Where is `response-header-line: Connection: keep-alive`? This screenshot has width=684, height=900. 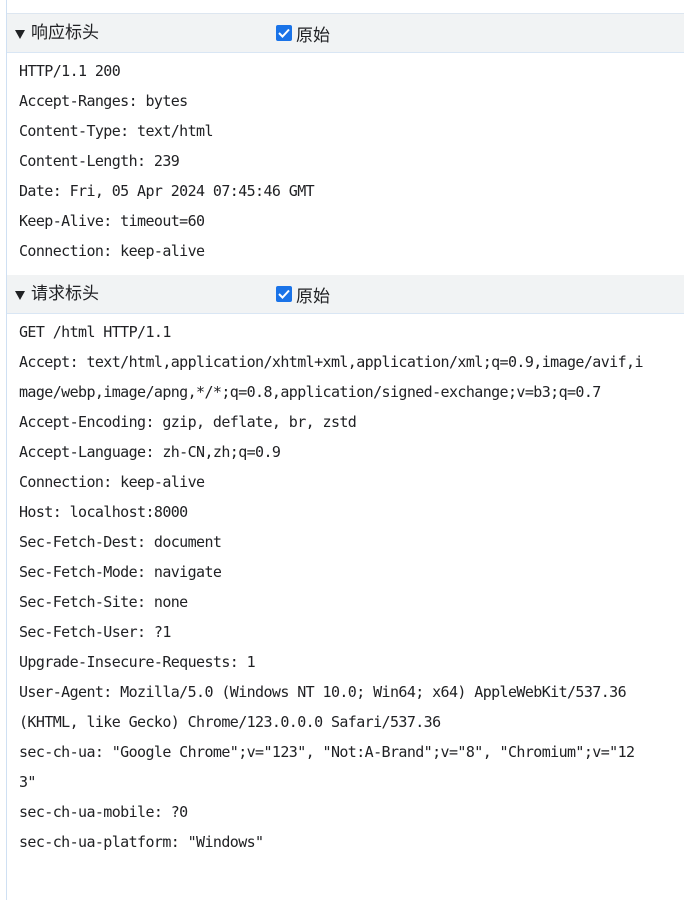 response-header-line: Connection: keep-alive is located at coordinates (112, 251).